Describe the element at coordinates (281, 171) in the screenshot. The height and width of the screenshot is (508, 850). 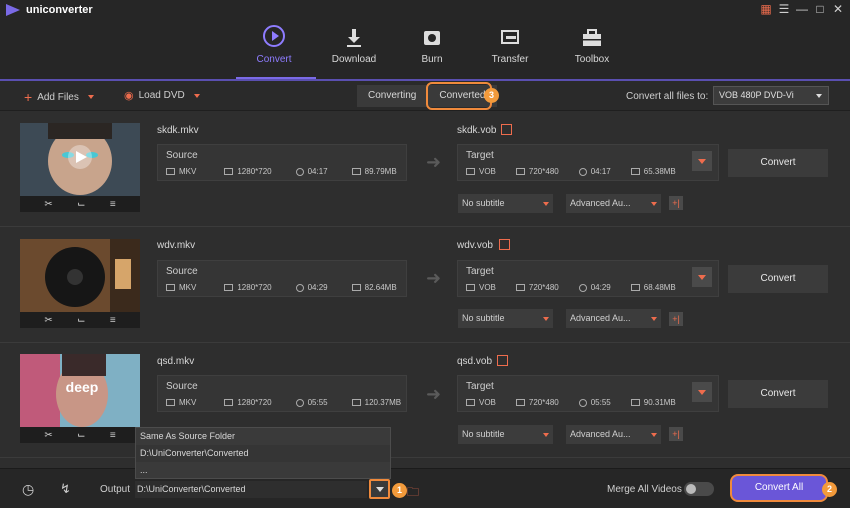
I see `source-meta: MKV 1280*720 04:17 89.79MB` at that location.